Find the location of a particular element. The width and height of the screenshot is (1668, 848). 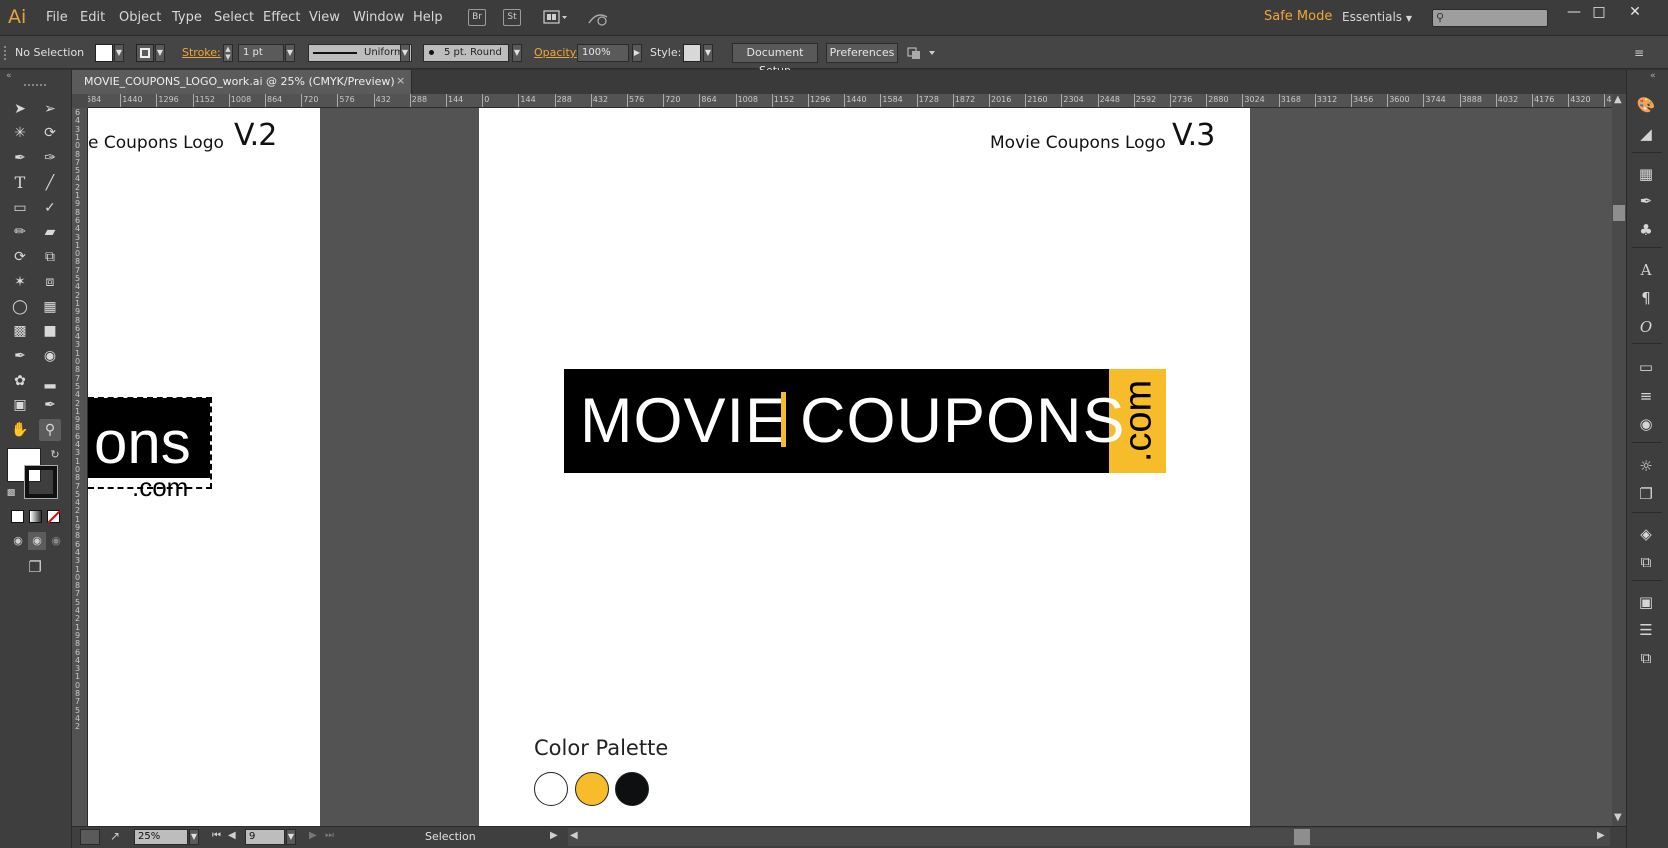

blend-icon: ◉ is located at coordinates (50, 356).